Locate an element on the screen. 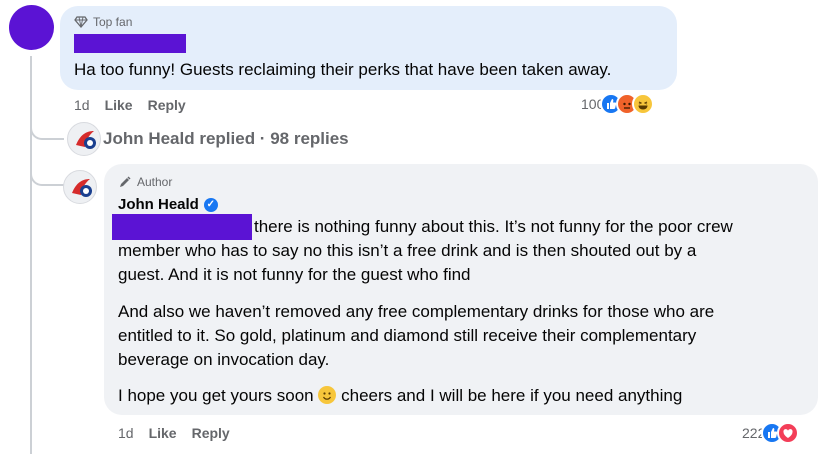  author-badge: Author is located at coordinates (145, 182).